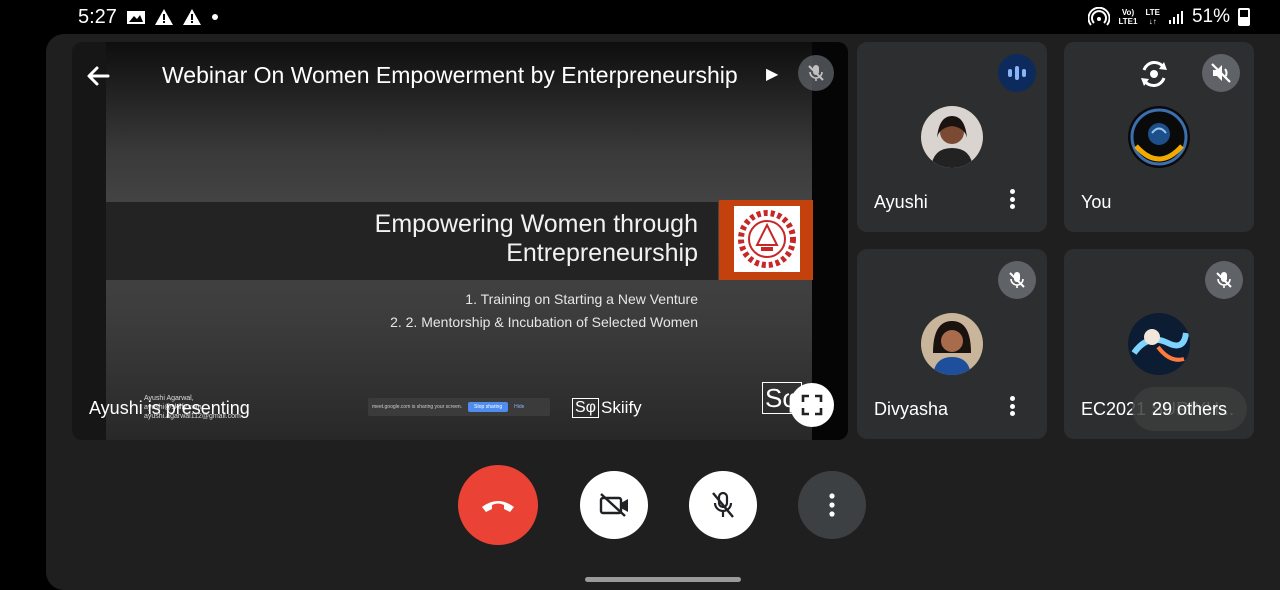 Image resolution: width=1280 pixels, height=590 pixels. What do you see at coordinates (1175, 17) in the screenshot?
I see `signal-icon` at bounding box center [1175, 17].